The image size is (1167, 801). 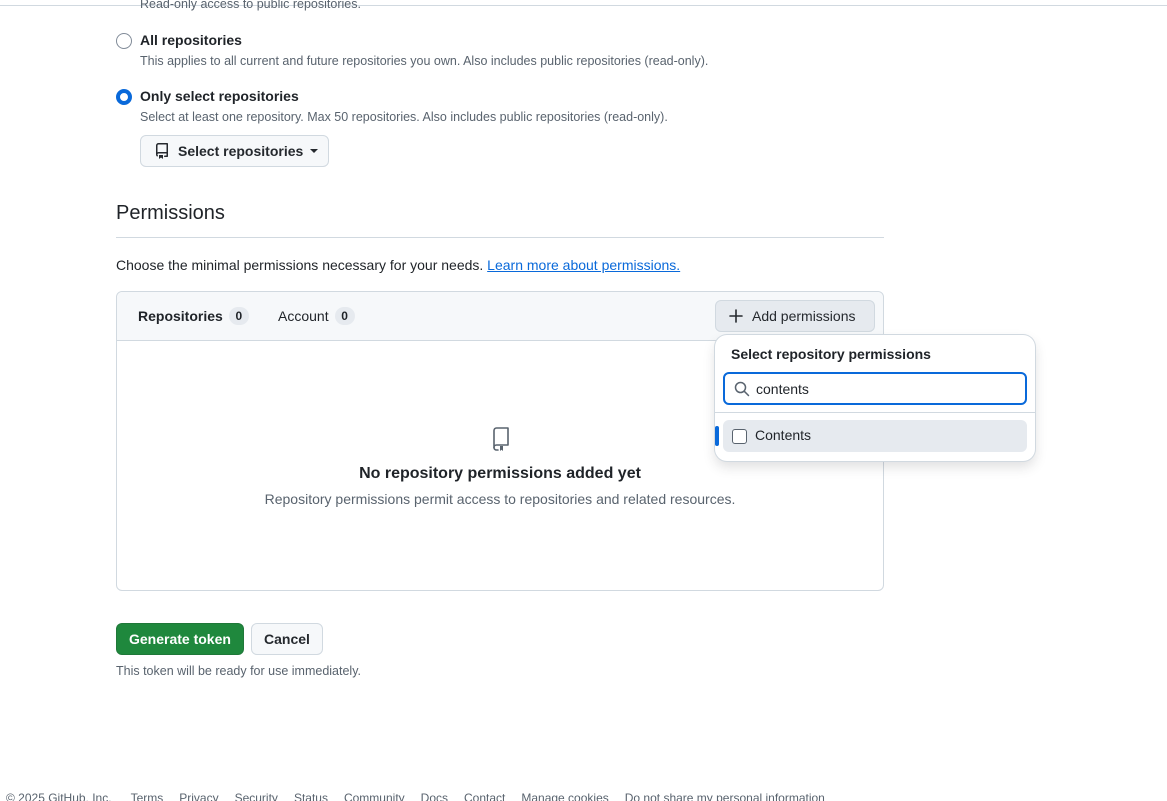 I want to click on footer-link-community: Community, so click(x=374, y=796).